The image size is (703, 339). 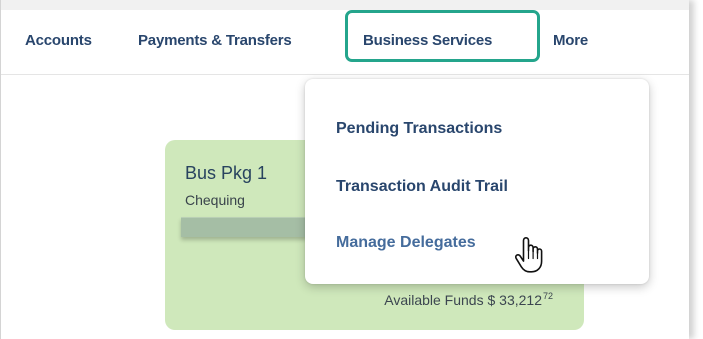 I want to click on redacted-account-number, so click(x=244, y=227).